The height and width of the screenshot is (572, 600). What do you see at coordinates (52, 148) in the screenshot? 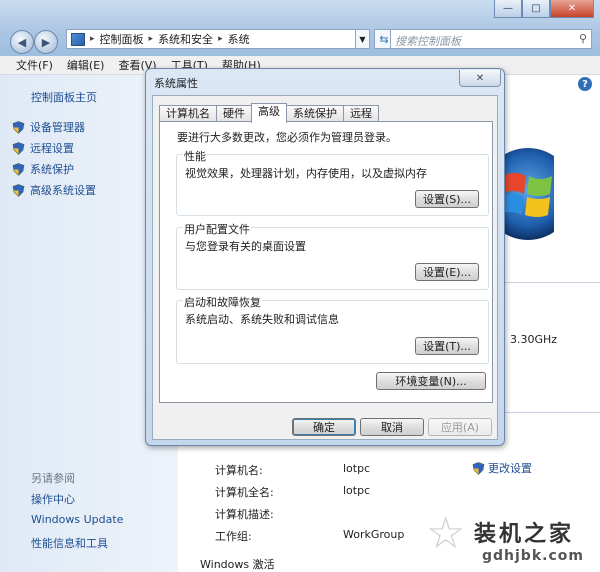
I see `remote-settings-label: 远程设置` at bounding box center [52, 148].